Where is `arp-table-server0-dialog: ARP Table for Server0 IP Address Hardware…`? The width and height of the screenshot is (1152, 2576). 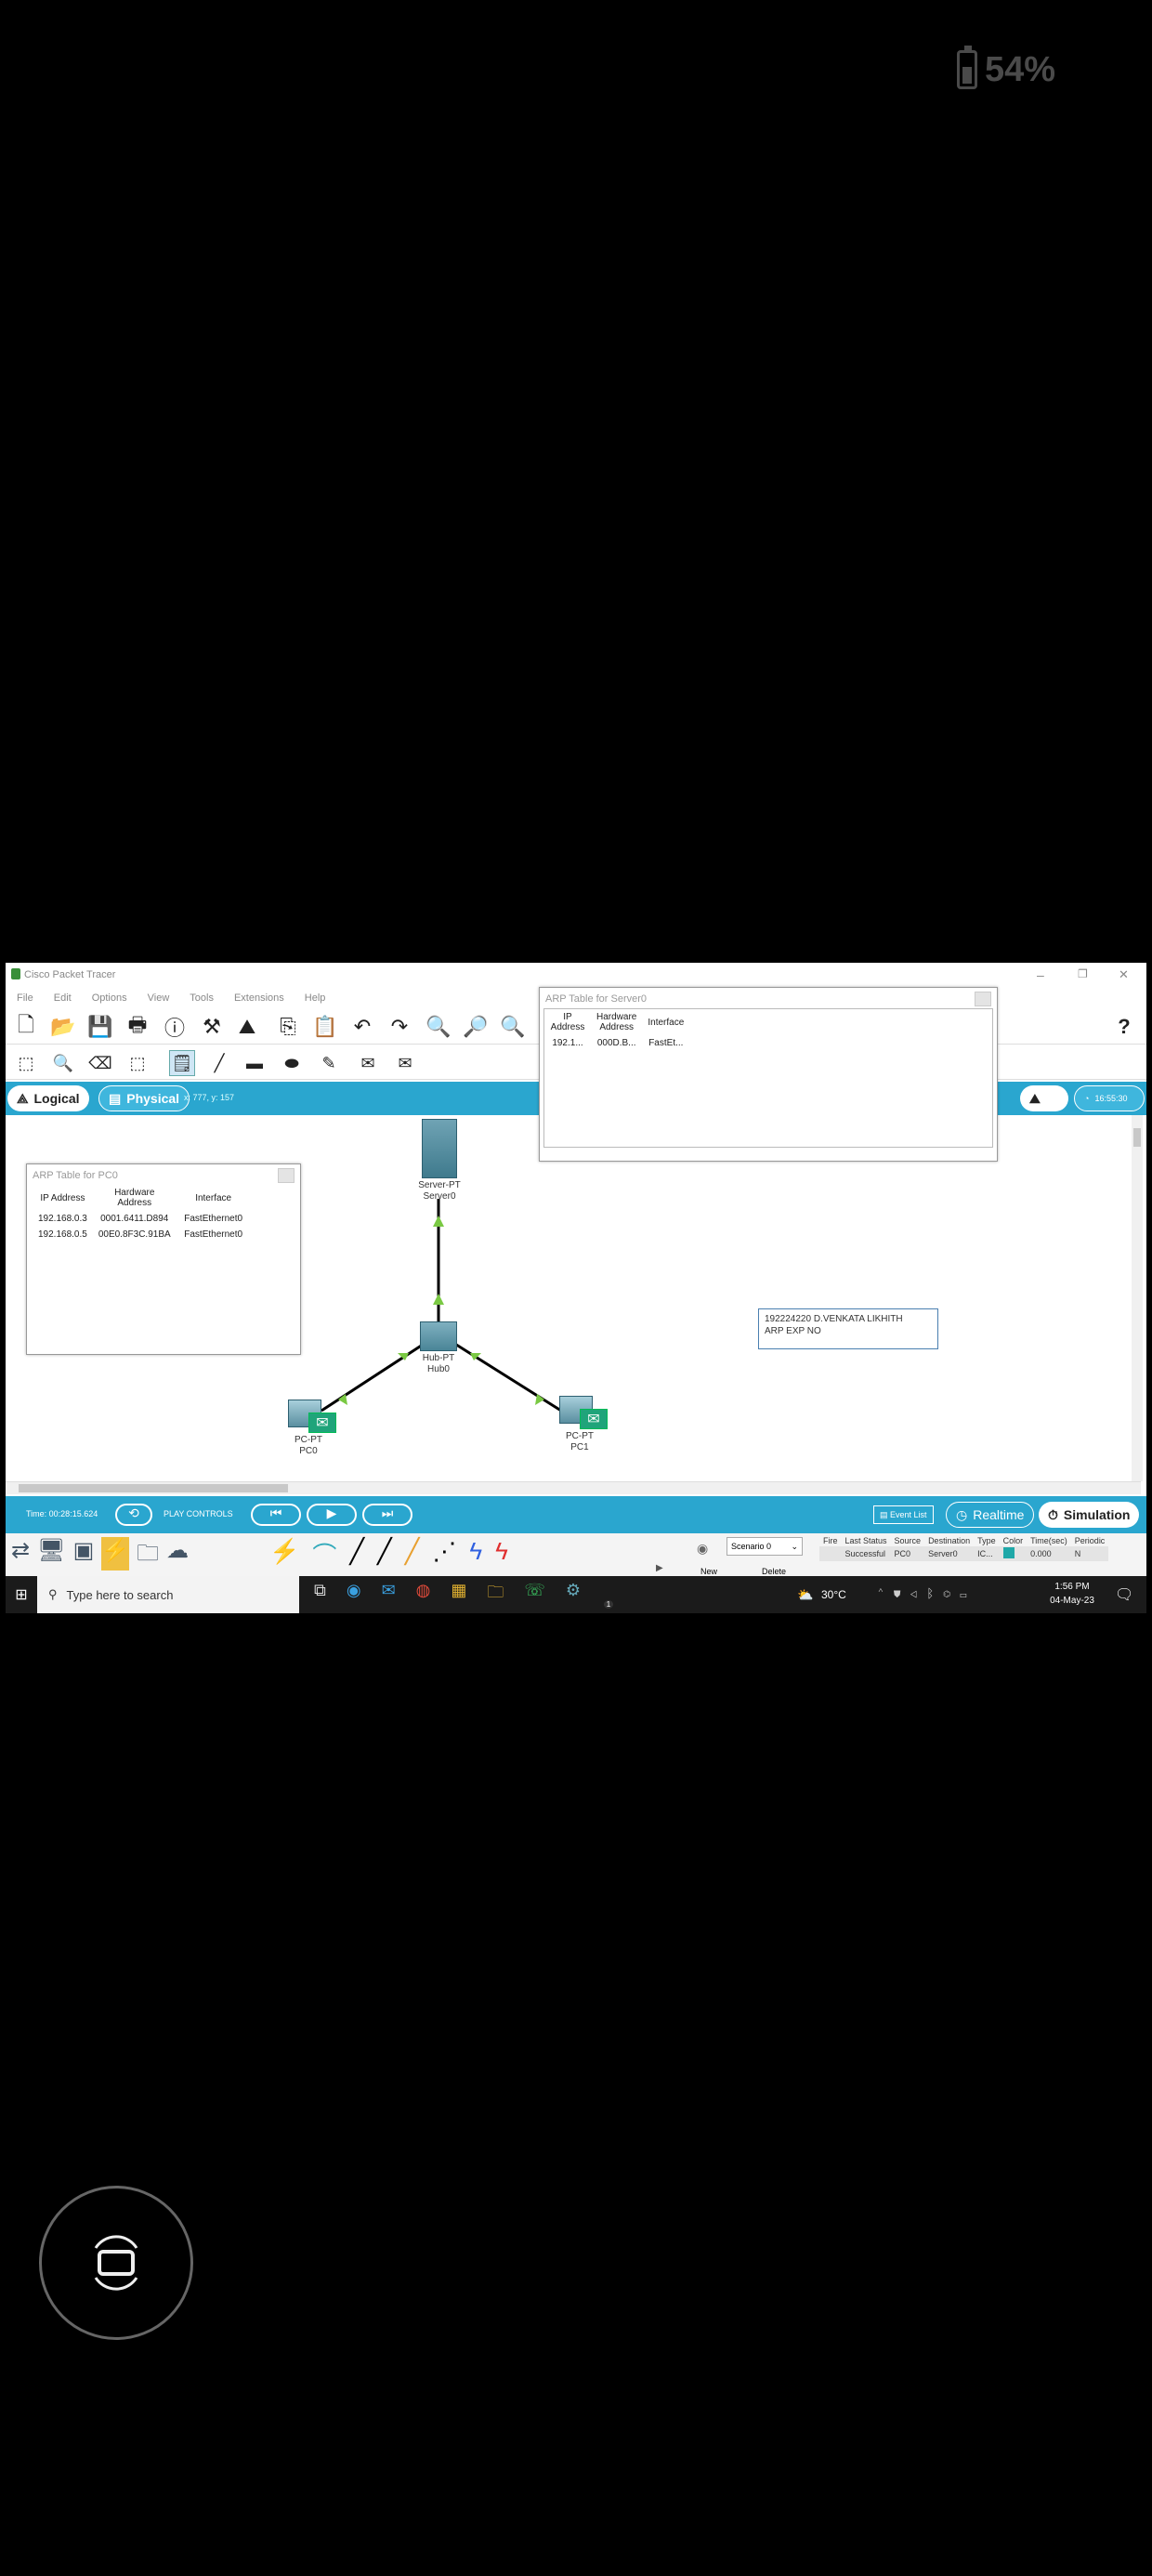
arp-table-server0-dialog: ARP Table for Server0 IP Address Hardware… is located at coordinates (768, 1074).